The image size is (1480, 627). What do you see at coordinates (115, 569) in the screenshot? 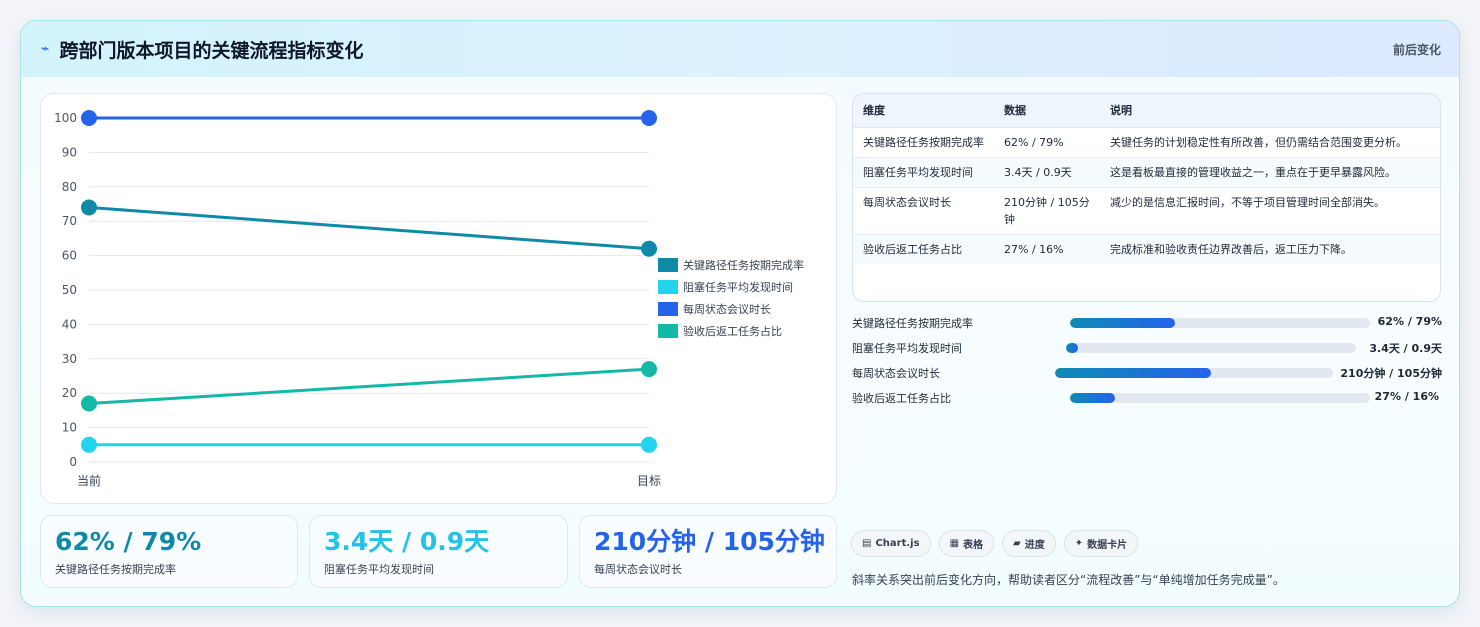
I see `kpi-label: 关键路径任务按期完成率` at bounding box center [115, 569].